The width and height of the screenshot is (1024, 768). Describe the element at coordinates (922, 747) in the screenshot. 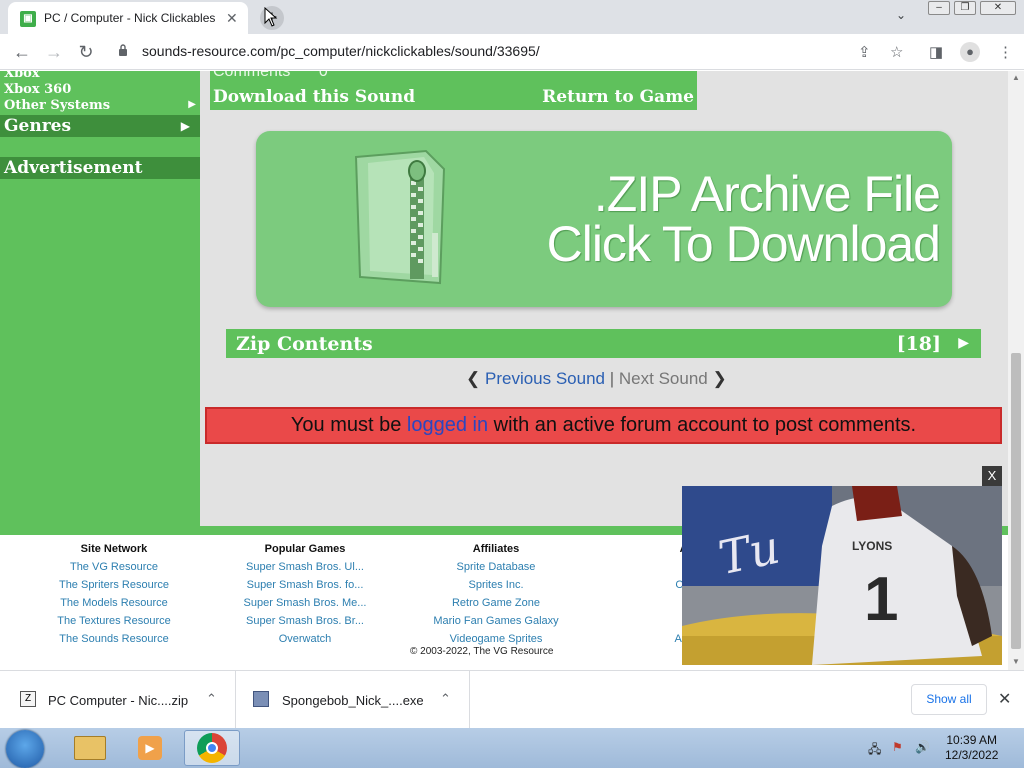

I see `volume-icon: 🔊` at that location.